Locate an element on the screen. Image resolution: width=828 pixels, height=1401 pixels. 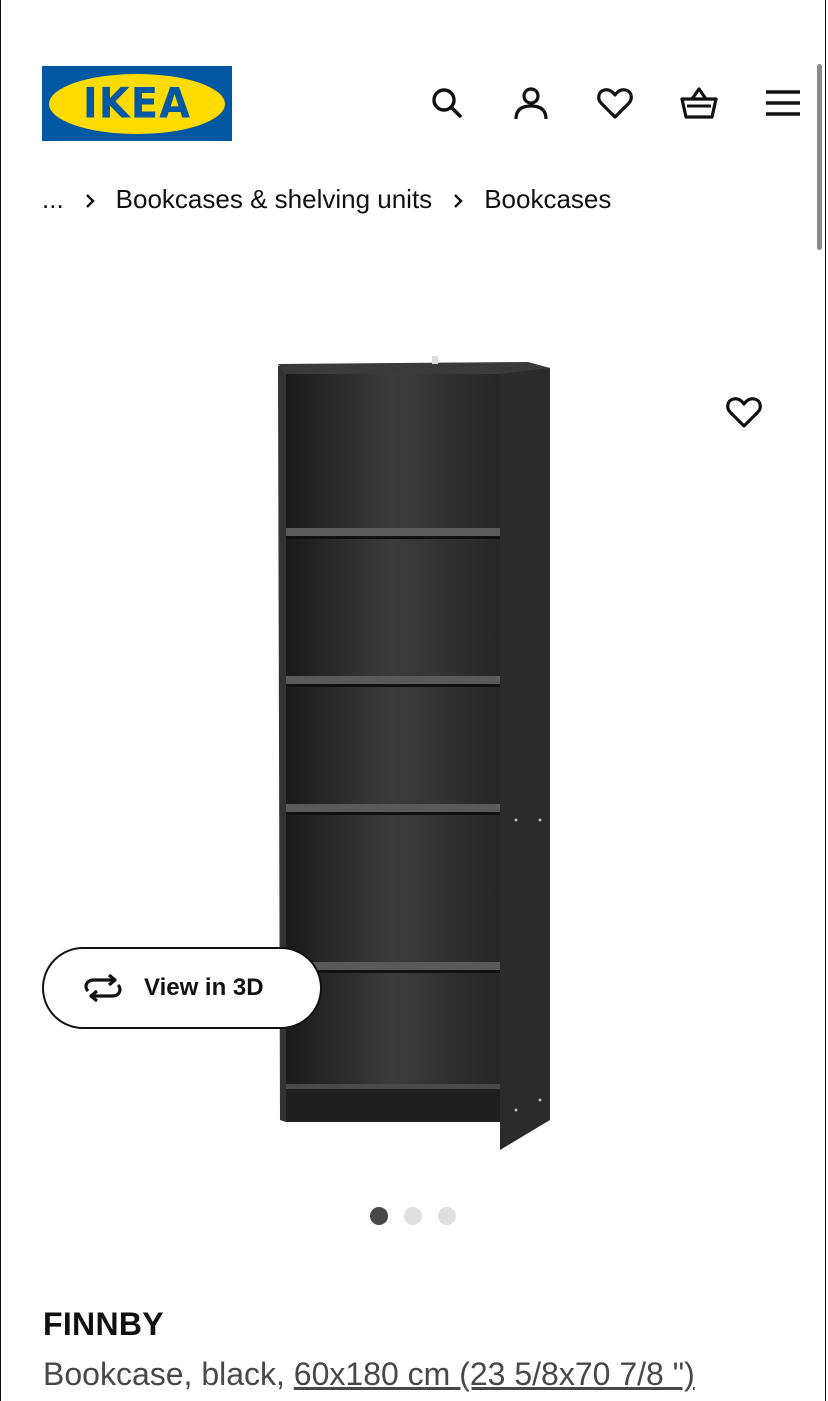
logo-oval: IKEA is located at coordinates (137, 103).